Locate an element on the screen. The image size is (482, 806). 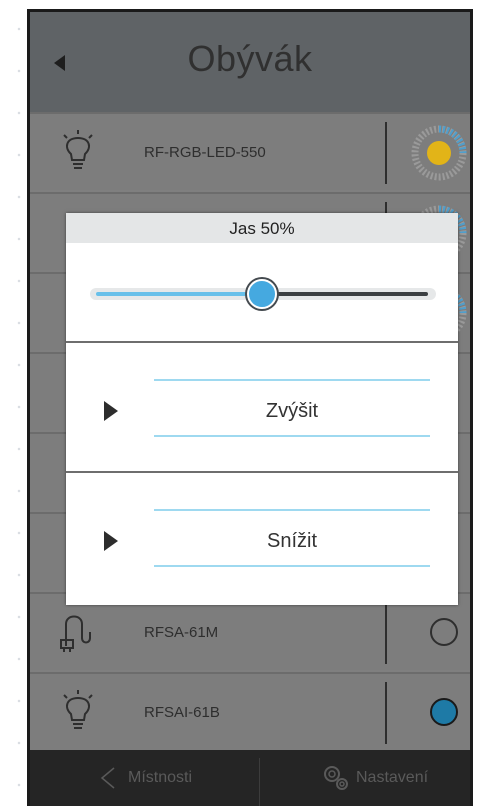
brightness-dial-icon is located at coordinates (439, 153).